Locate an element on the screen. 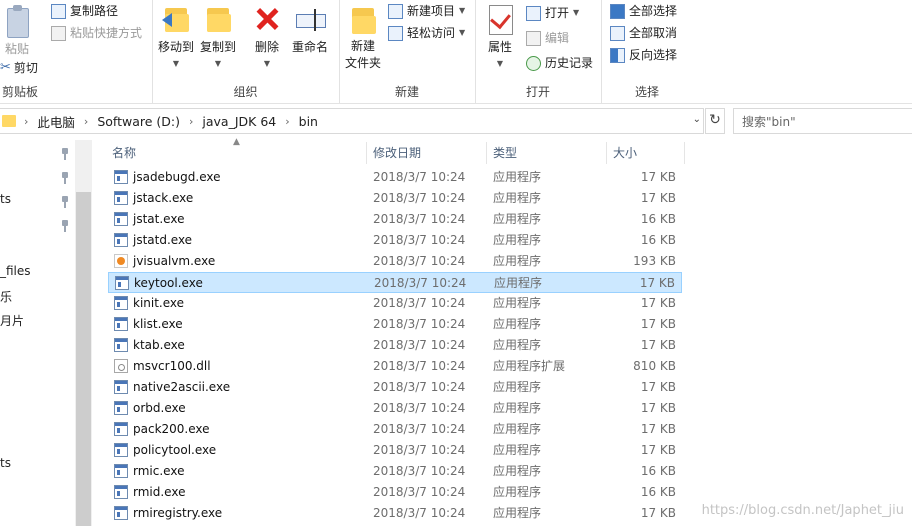 This screenshot has height=526, width=912. column-header-name: 名称 is located at coordinates (124, 153).